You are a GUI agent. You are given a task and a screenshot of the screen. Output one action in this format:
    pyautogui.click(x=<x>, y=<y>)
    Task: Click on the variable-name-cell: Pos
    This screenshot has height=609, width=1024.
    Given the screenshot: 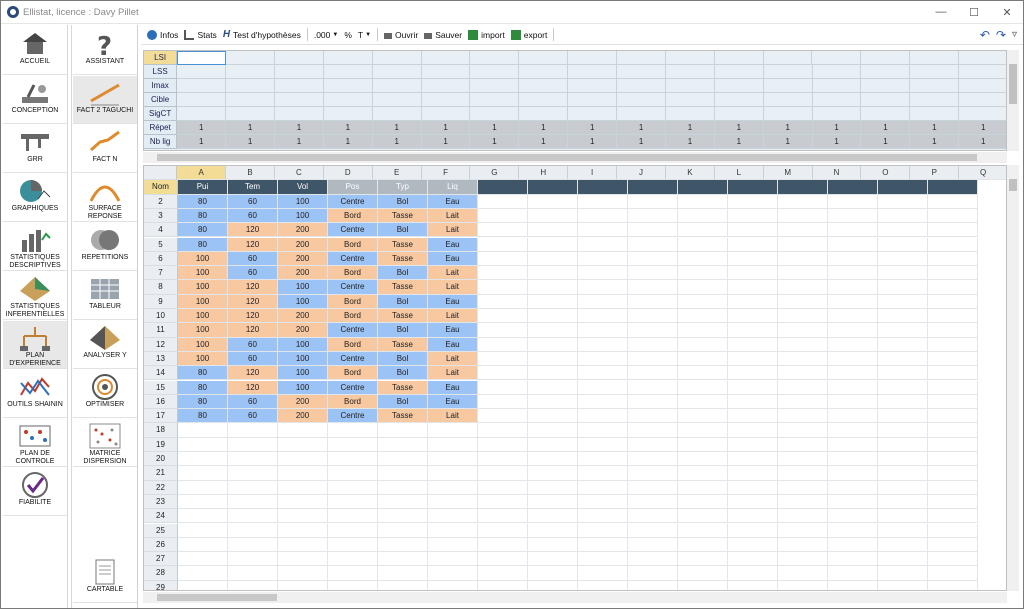 What is the action you would take?
    pyautogui.click(x=353, y=187)
    